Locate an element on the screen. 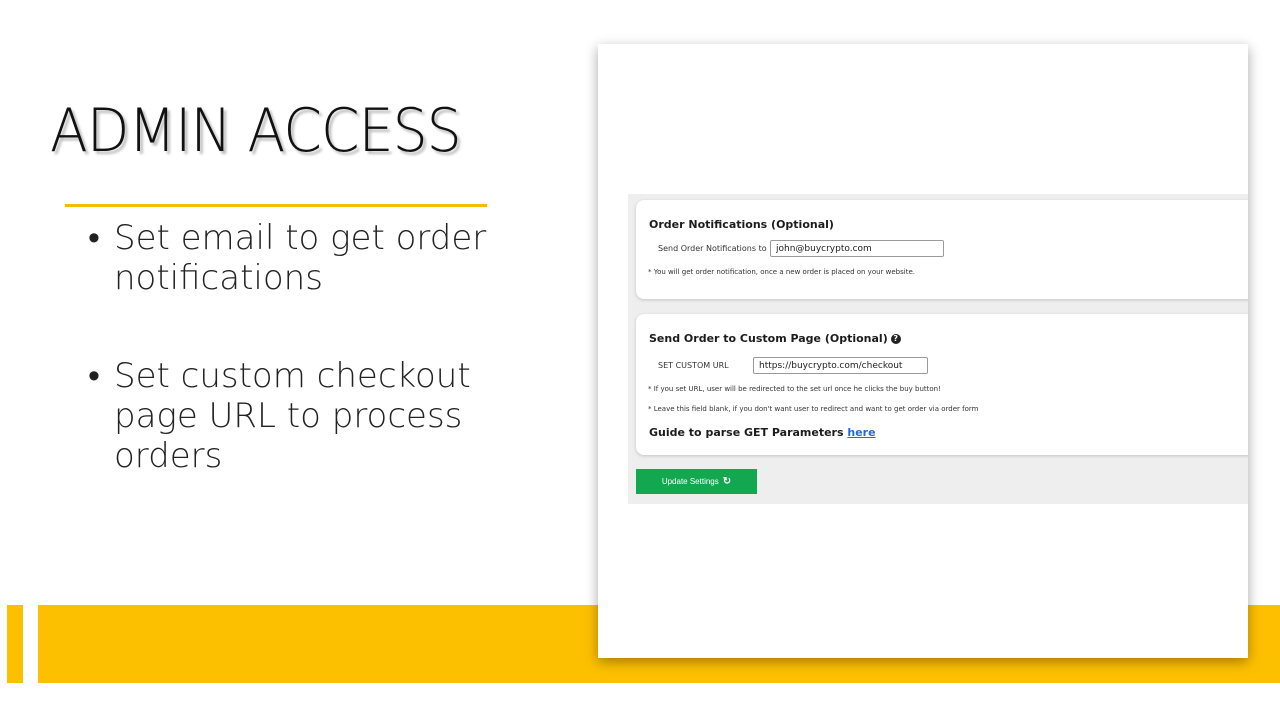 The height and width of the screenshot is (720, 1280). order-notifications-title: Order Notifications (Optional) is located at coordinates (741, 224).